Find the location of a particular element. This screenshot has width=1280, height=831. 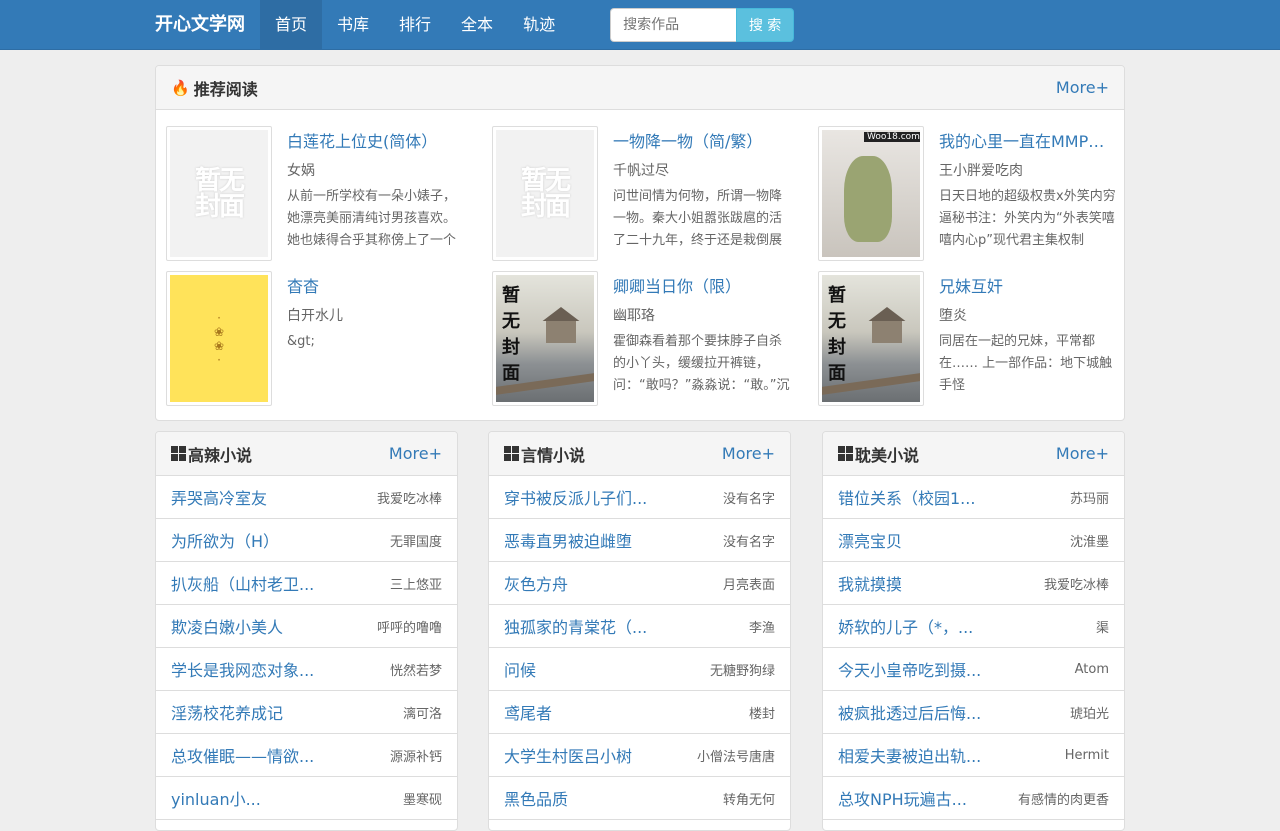

book-title: 一物降一物（简/繁） is located at coordinates (703, 140).